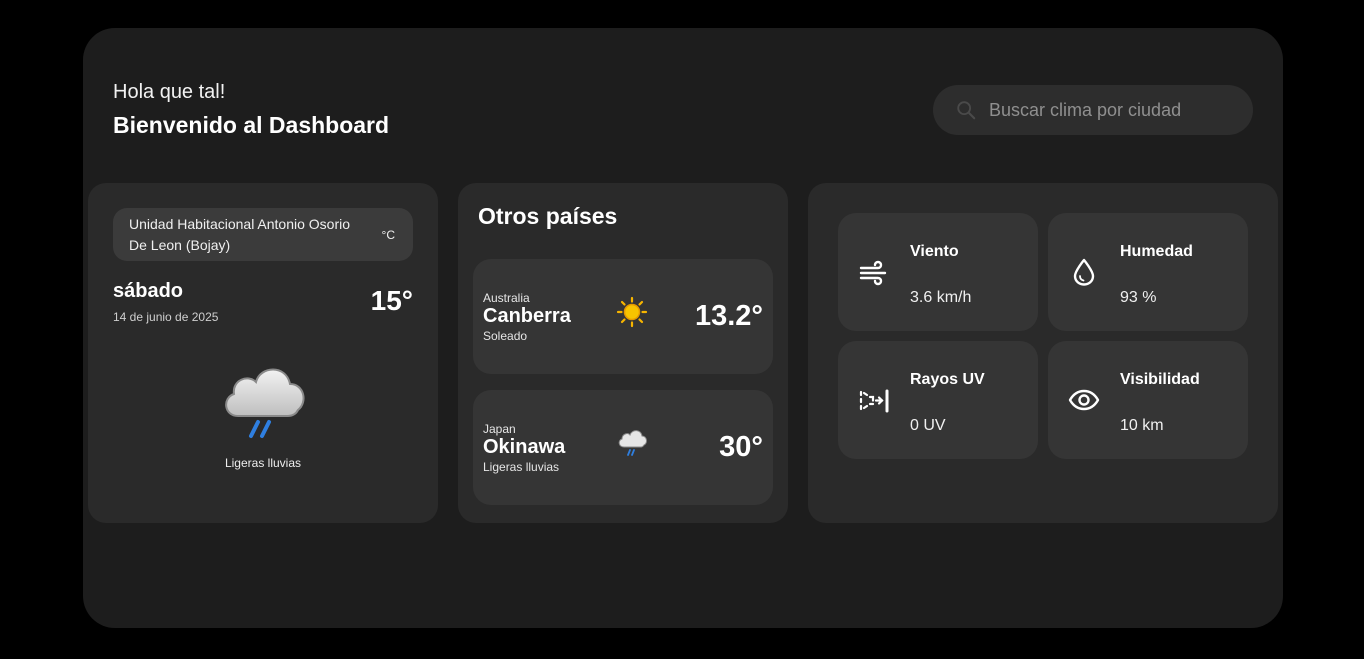  I want to click on city-card-canberra: Australia Canberra Soleado 13.2°, so click(623, 316).